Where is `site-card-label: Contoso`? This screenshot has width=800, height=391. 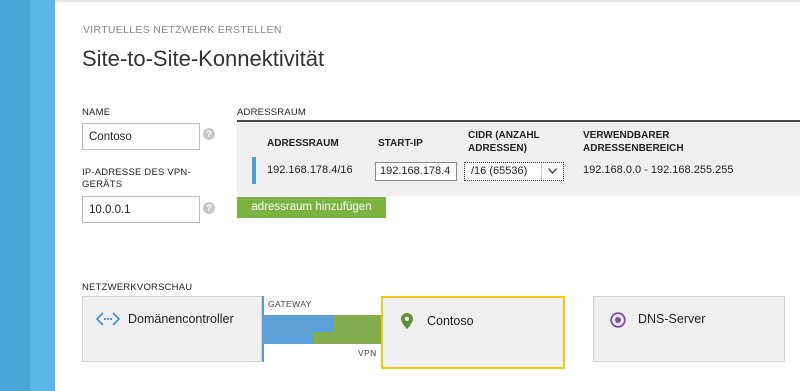
site-card-label: Contoso is located at coordinates (450, 321).